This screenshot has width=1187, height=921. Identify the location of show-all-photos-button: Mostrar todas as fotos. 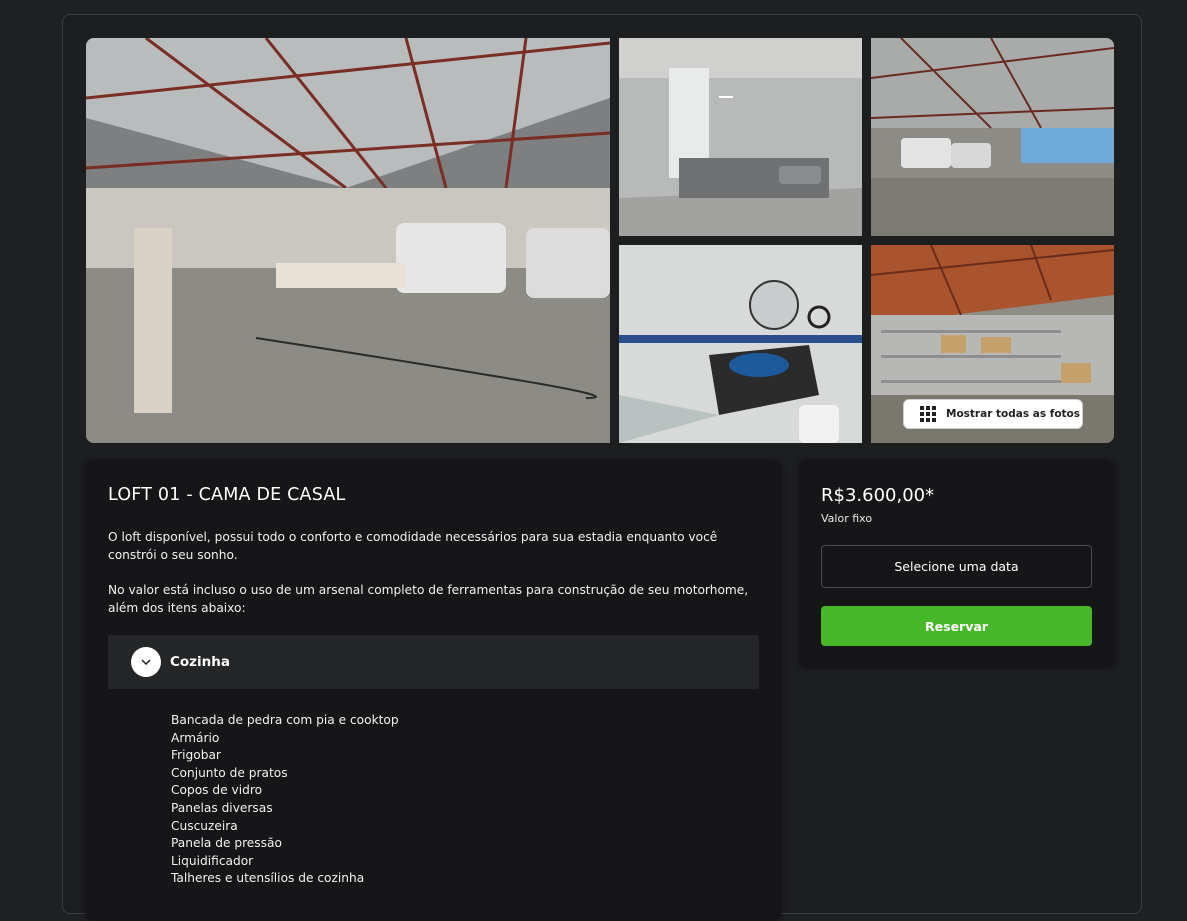
(993, 414).